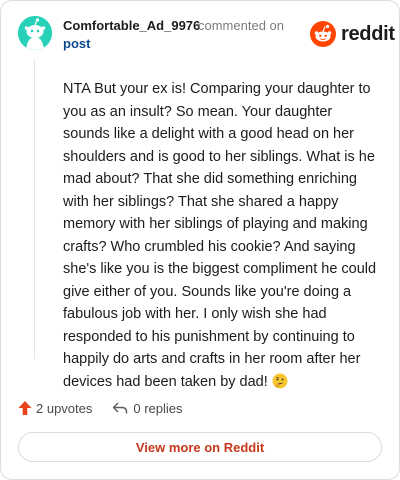 The height and width of the screenshot is (480, 400). What do you see at coordinates (64, 408) in the screenshot?
I see `upvote-count: 2 upvotes` at bounding box center [64, 408].